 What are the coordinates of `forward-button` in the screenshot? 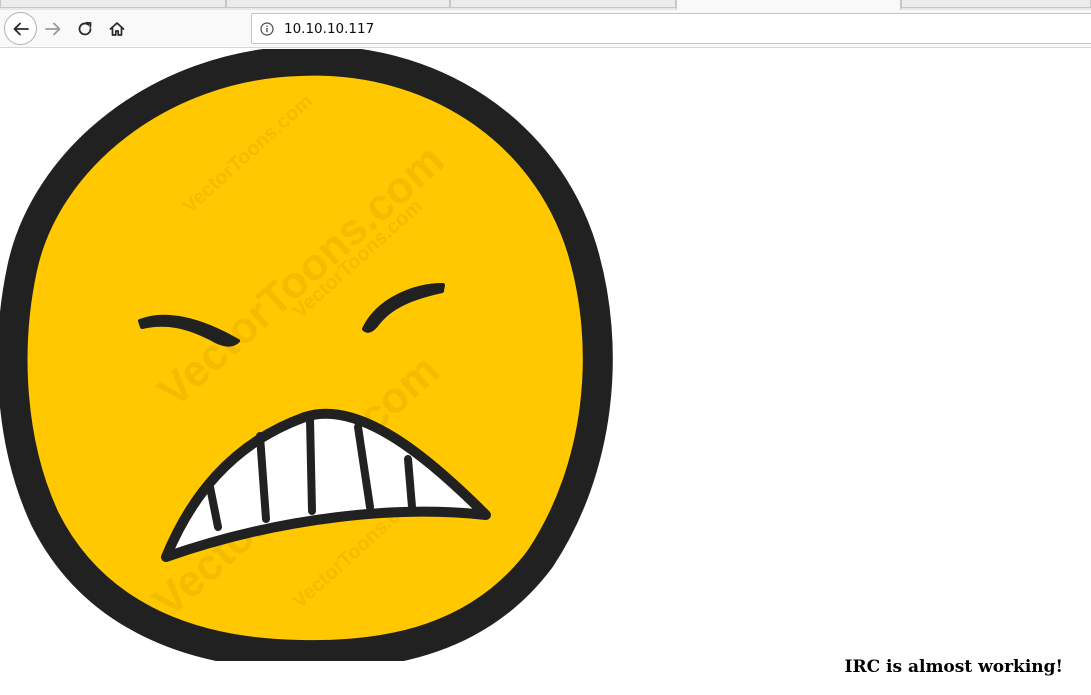 It's located at (53, 29).